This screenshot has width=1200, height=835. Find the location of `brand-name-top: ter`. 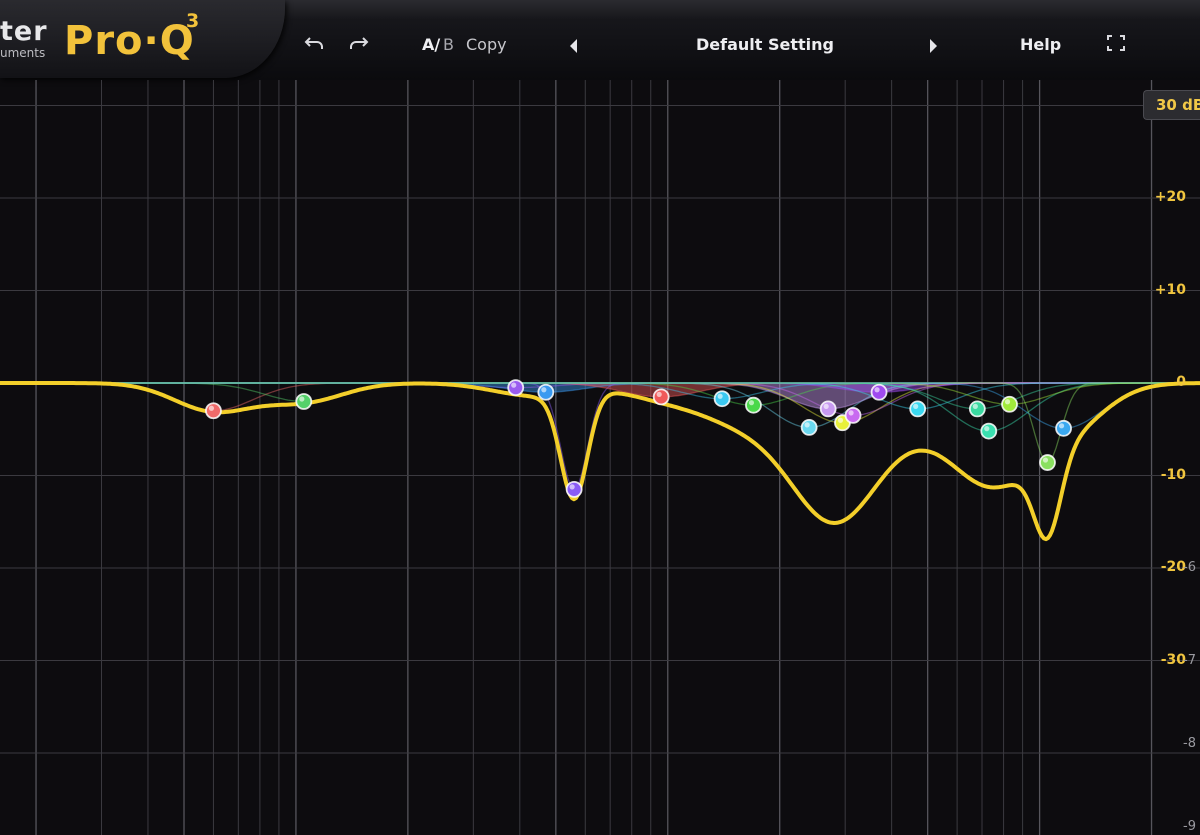

brand-name-top: ter is located at coordinates (24, 31).